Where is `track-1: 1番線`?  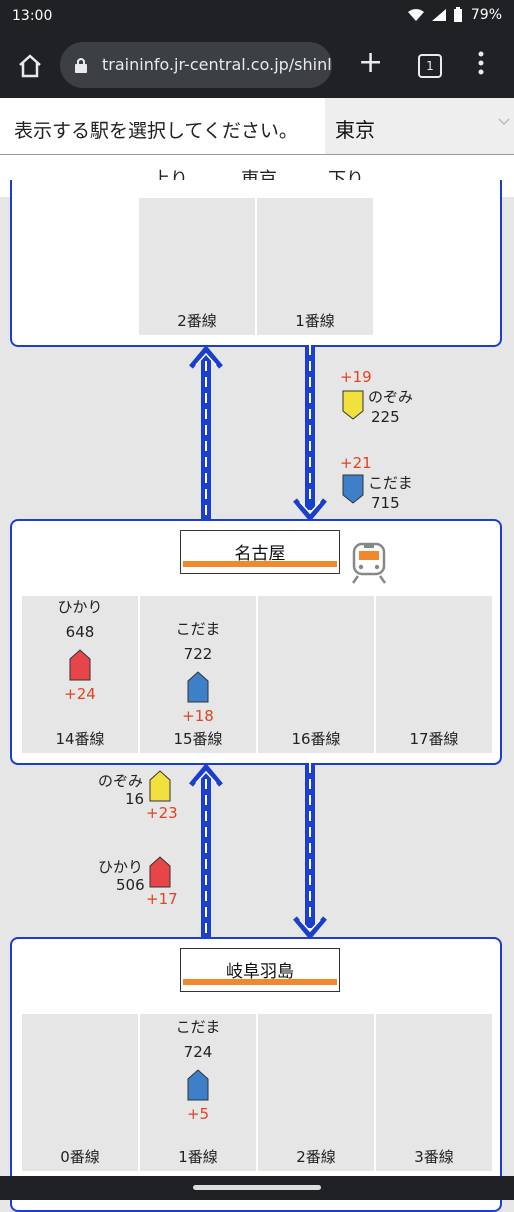 track-1: 1番線 is located at coordinates (315, 266).